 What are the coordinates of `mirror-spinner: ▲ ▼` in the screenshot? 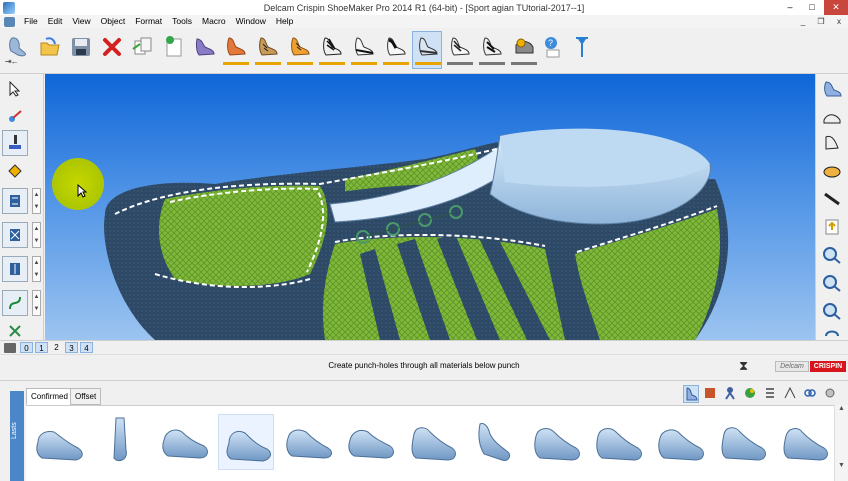 It's located at (36, 235).